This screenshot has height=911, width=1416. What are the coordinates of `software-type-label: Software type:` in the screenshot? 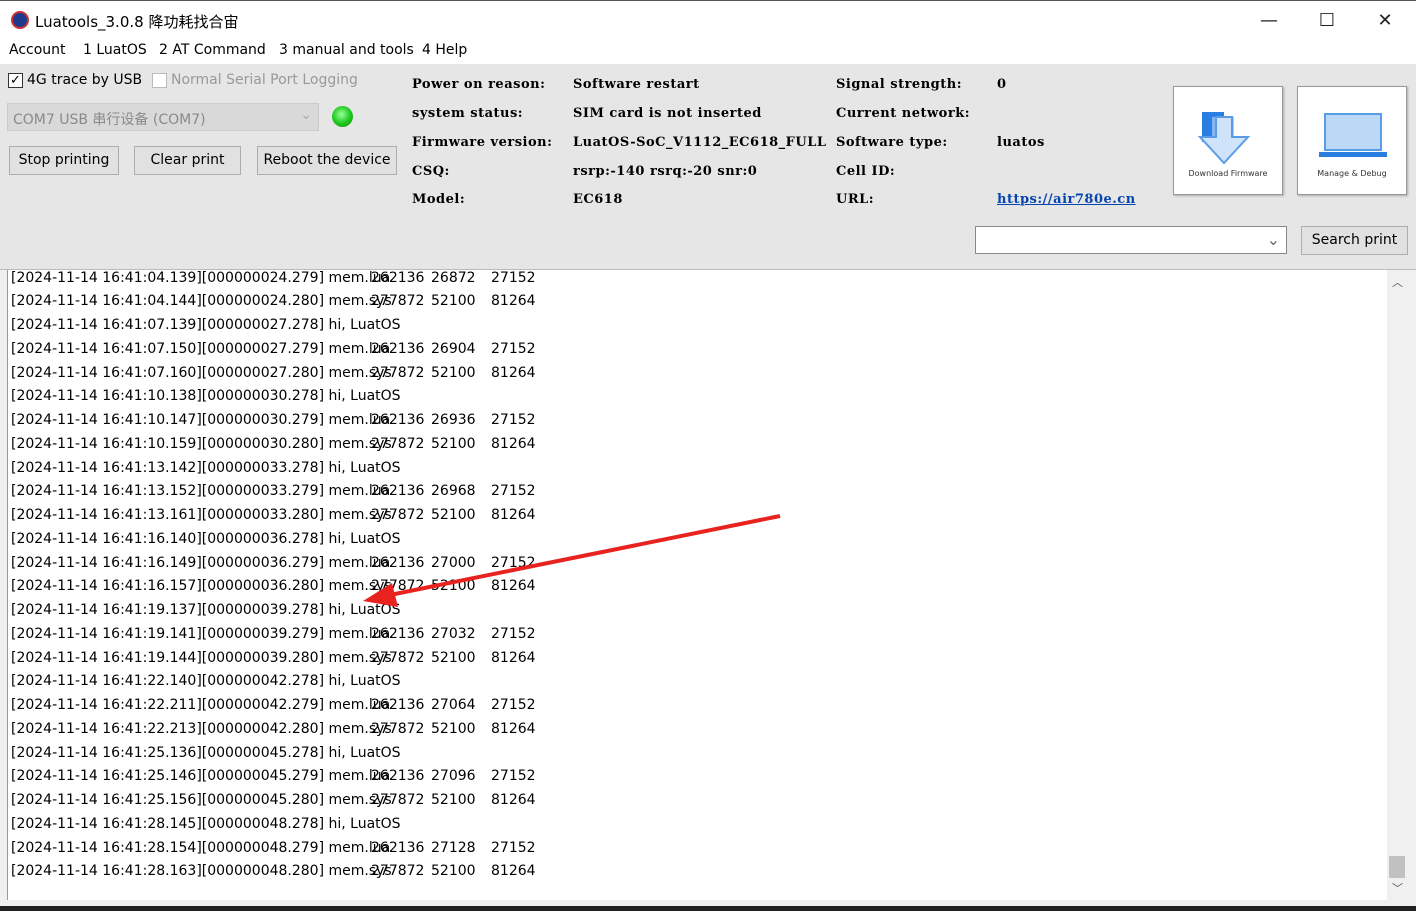 It's located at (892, 142).